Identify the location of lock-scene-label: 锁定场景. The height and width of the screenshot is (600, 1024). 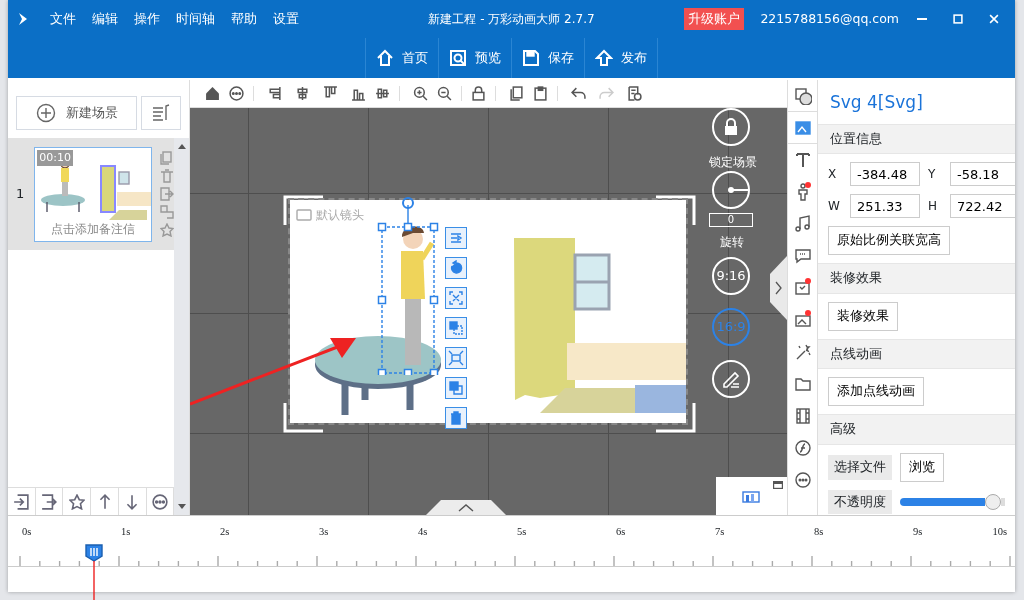
(733, 162).